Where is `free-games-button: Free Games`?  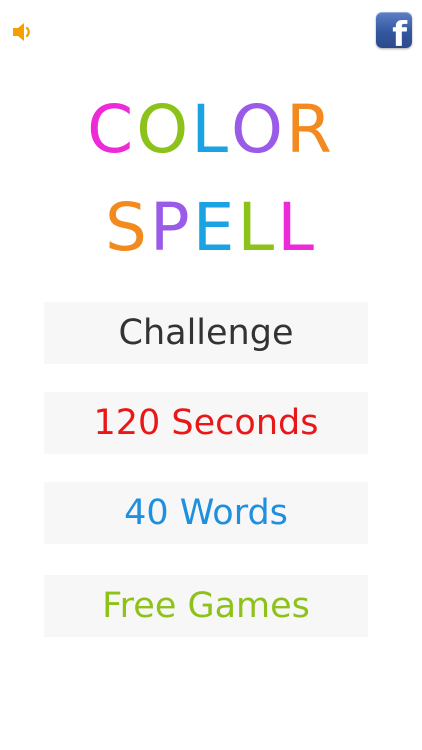 free-games-button: Free Games is located at coordinates (206, 606).